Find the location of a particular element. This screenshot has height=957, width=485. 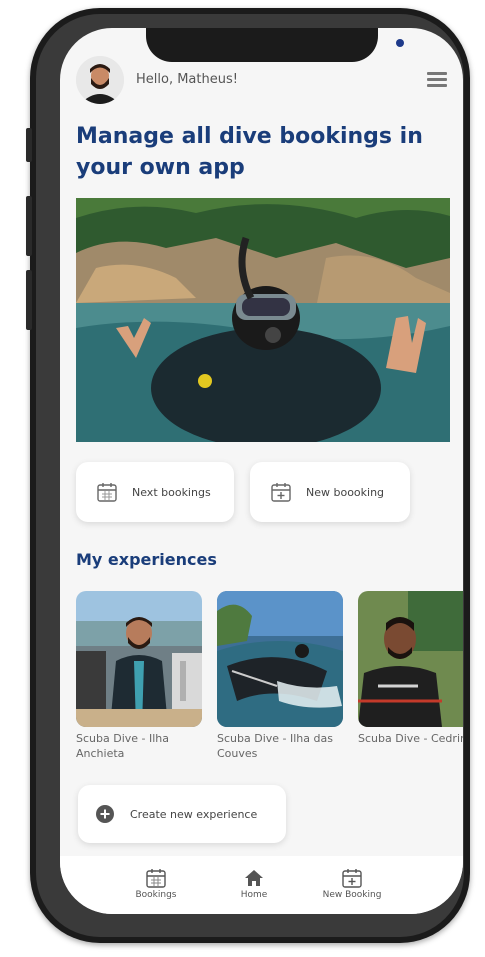

experience-card: Scuba Dive - Ilha das Couves is located at coordinates (280, 676).